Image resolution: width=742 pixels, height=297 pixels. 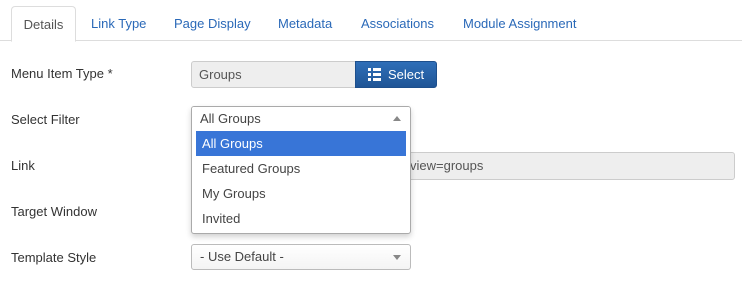 What do you see at coordinates (301, 143) in the screenshot?
I see `option-all-groups: All Groups` at bounding box center [301, 143].